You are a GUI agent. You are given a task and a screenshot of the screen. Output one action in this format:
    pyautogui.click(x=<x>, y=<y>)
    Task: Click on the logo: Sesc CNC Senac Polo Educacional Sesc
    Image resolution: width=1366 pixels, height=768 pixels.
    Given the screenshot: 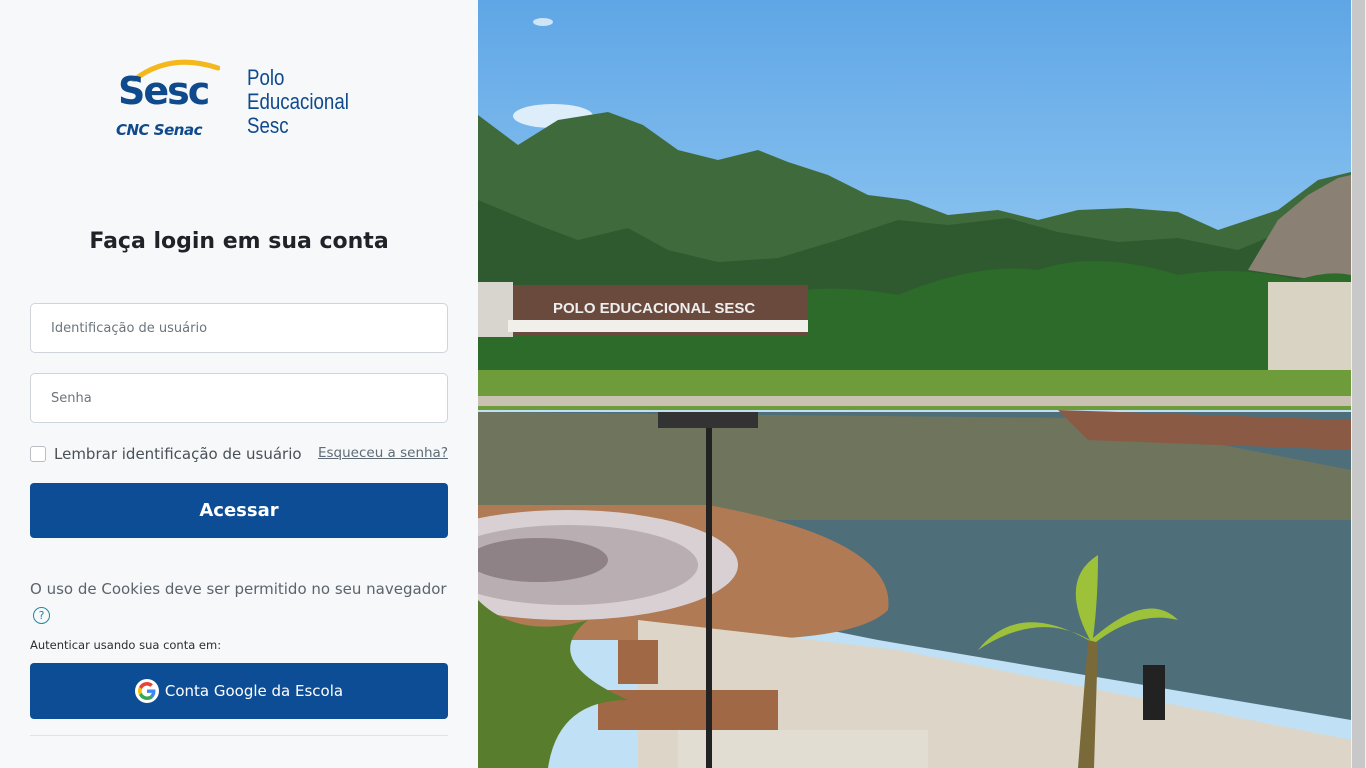 What is the action you would take?
    pyautogui.click(x=241, y=101)
    